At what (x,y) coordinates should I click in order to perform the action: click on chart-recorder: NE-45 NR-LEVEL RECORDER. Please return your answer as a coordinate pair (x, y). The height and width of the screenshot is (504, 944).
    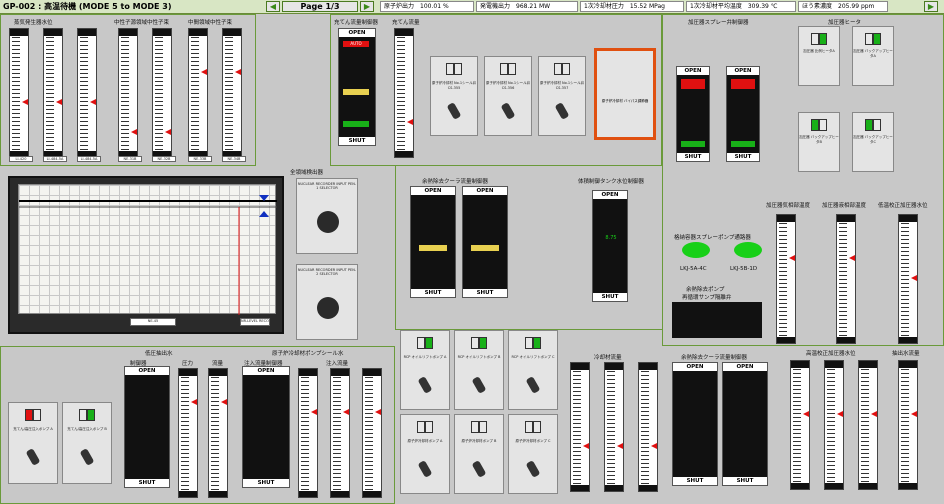
    Looking at the image, I should click on (146, 255).